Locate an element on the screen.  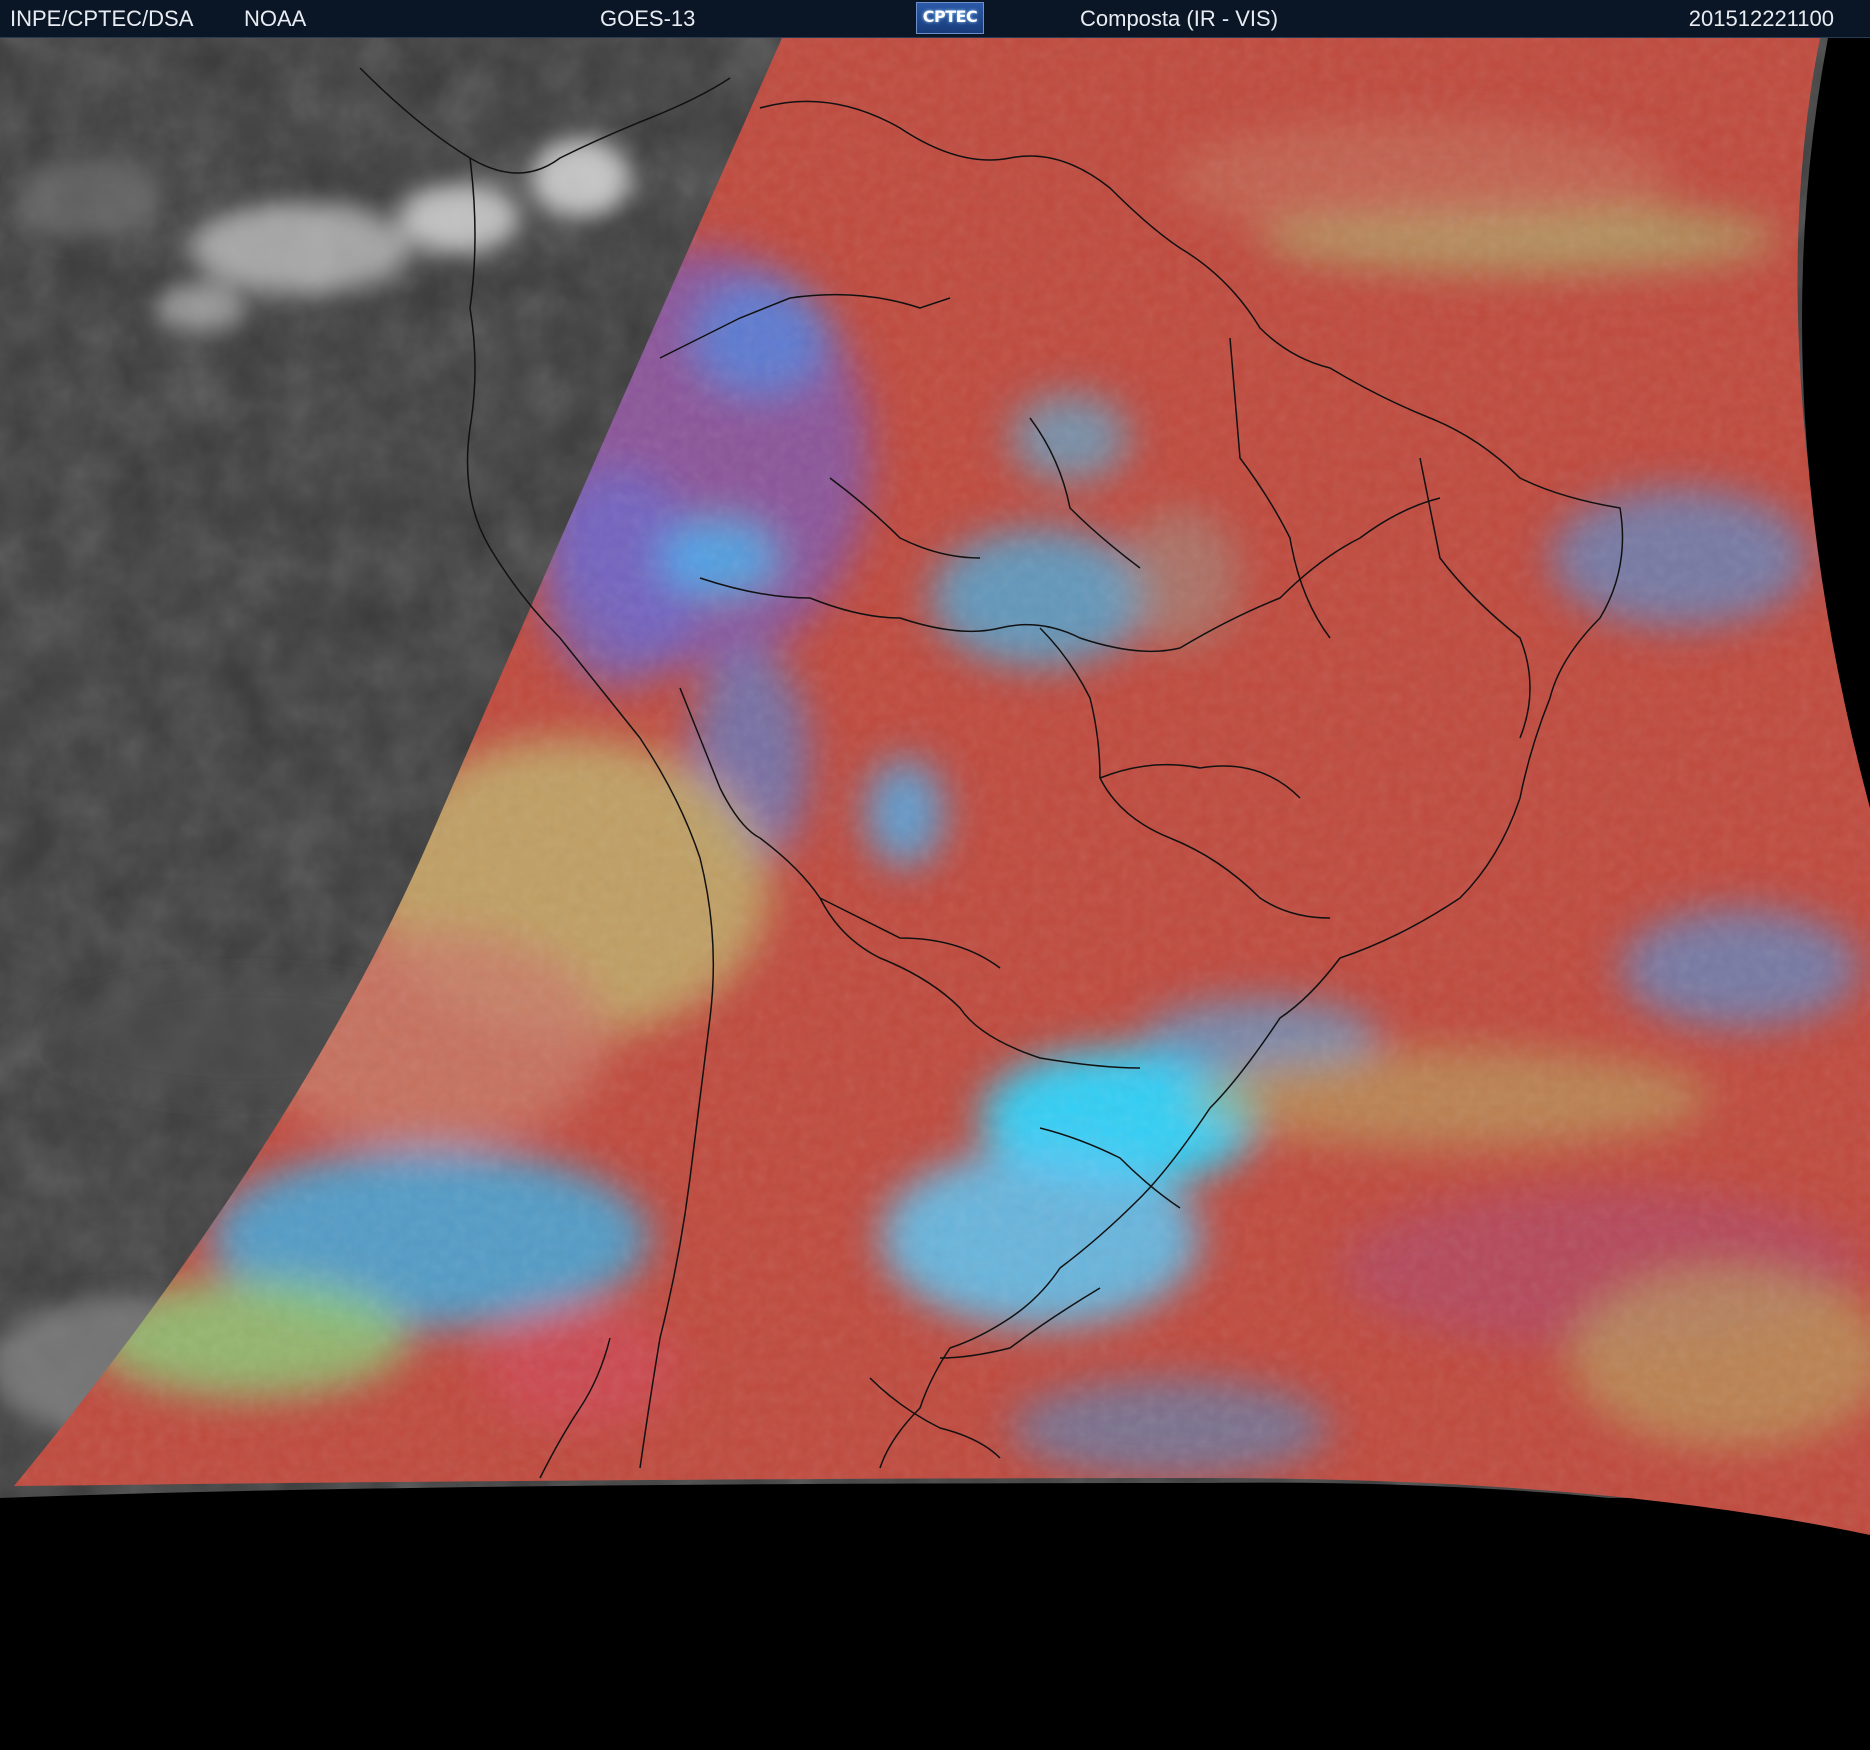
product-label: Composta (IR - VIS) is located at coordinates (1179, 18).